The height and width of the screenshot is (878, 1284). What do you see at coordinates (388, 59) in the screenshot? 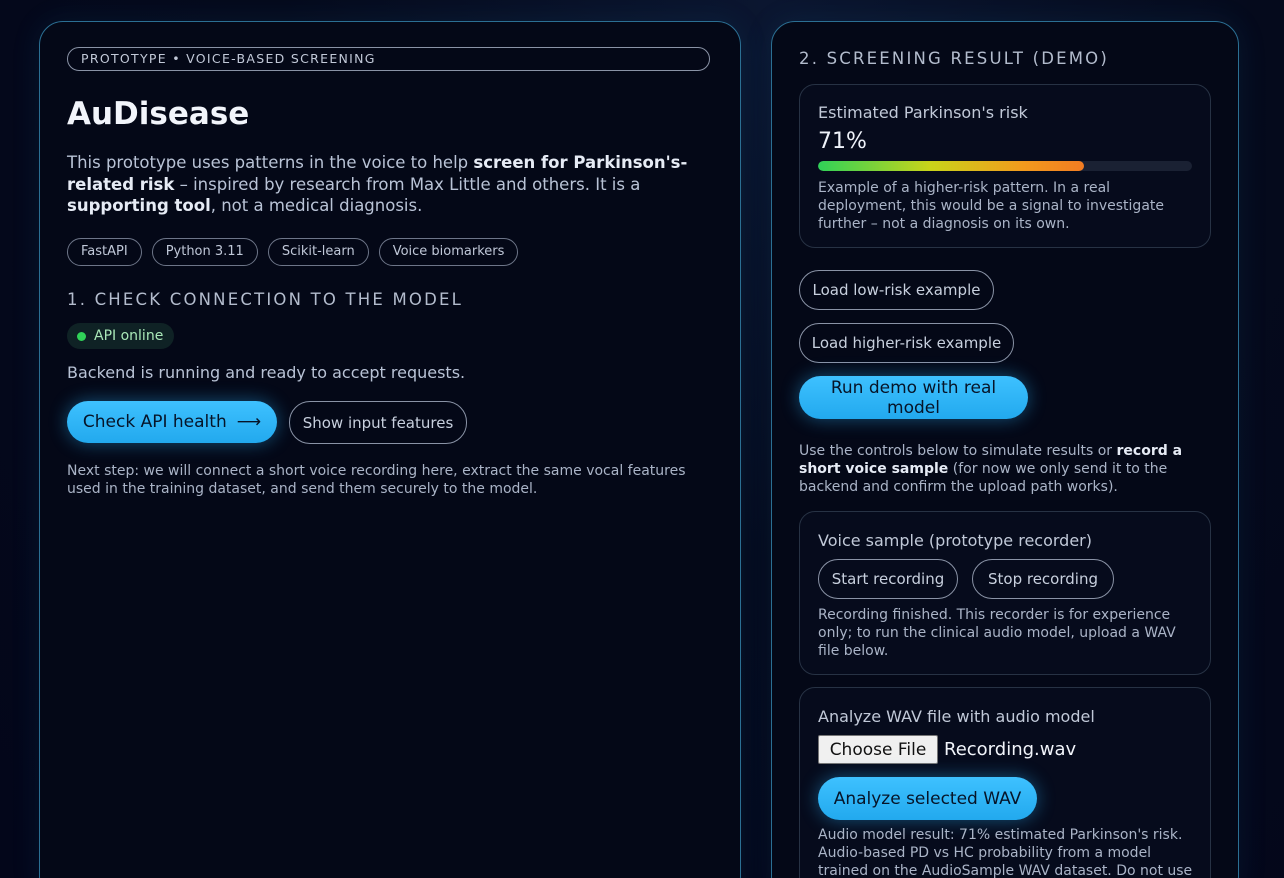
I see `eyebrow-badge: PROTOTYPE • VOICE-BASED SCREENING` at bounding box center [388, 59].